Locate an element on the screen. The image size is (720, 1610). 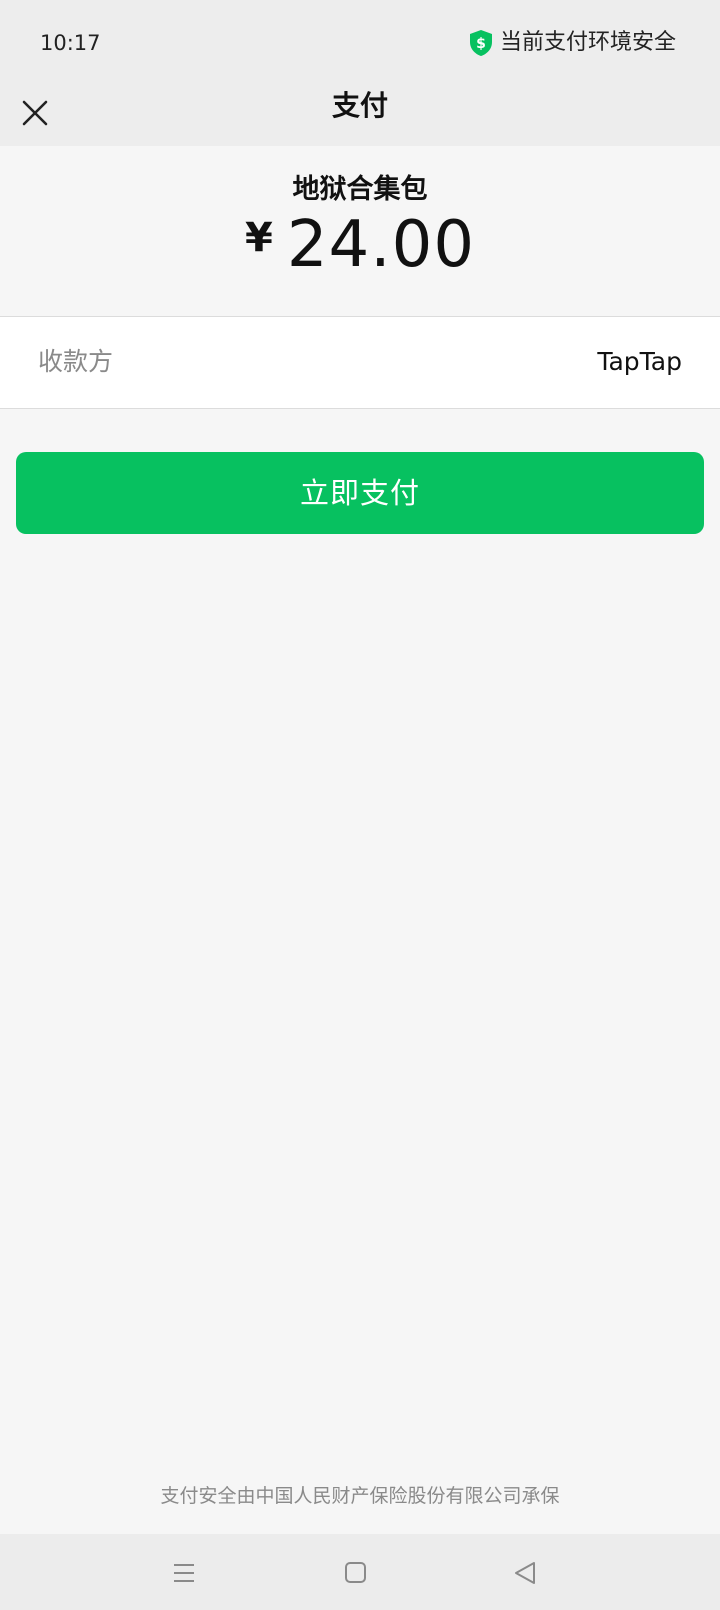
amount-row: ¥24.00 is located at coordinates (360, 245).